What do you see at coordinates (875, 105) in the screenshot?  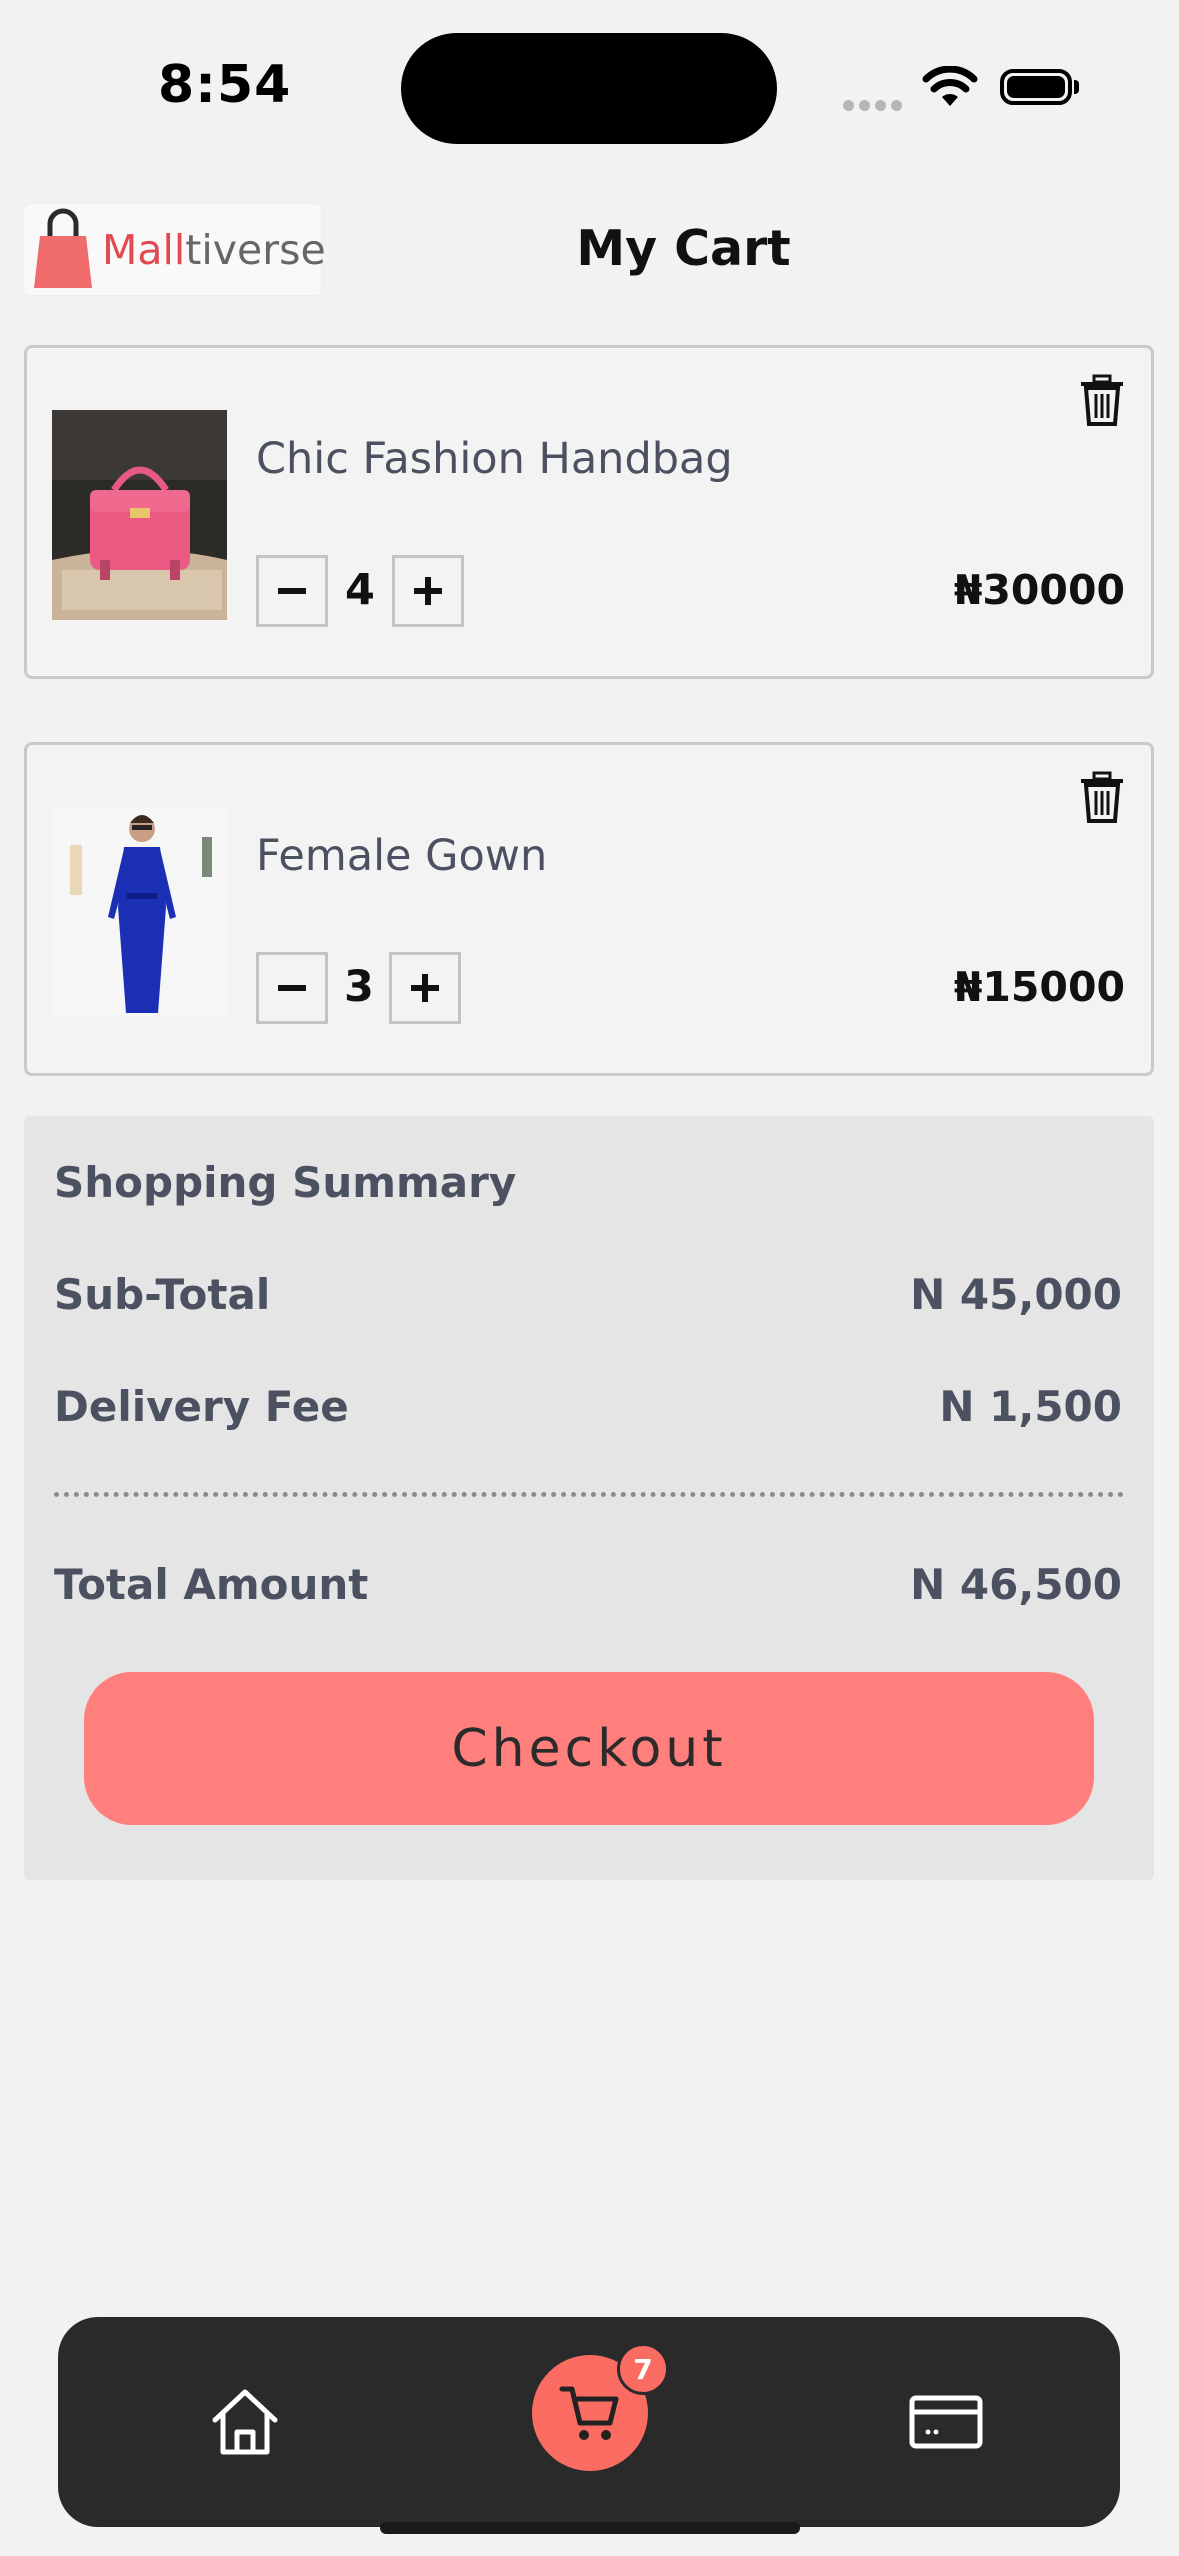 I see `signal-icon` at bounding box center [875, 105].